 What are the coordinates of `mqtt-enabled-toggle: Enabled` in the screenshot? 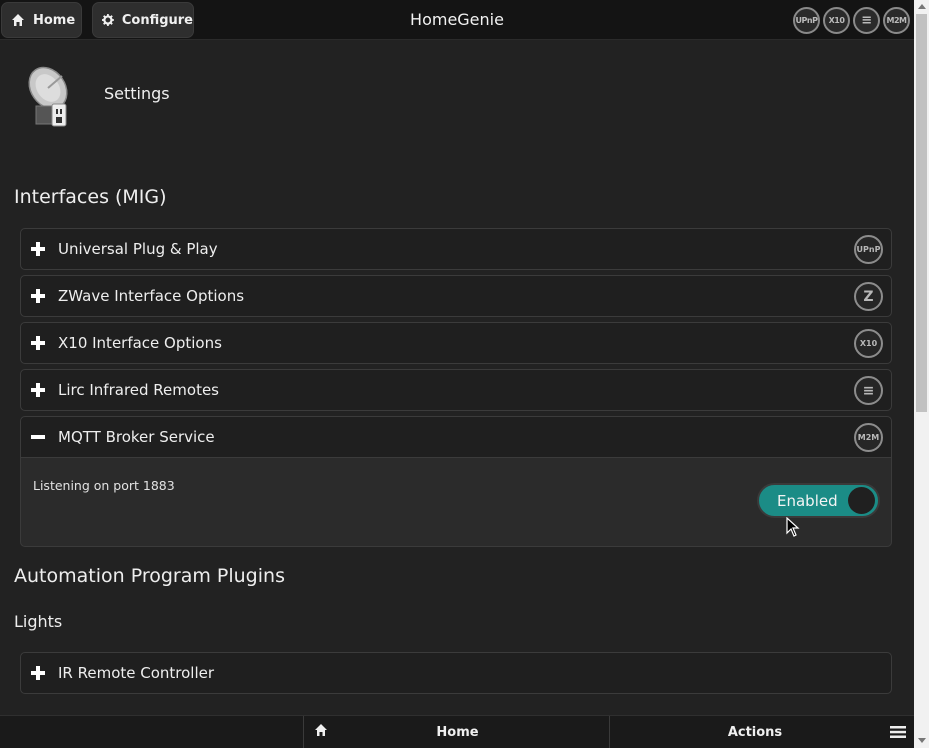 It's located at (818, 500).